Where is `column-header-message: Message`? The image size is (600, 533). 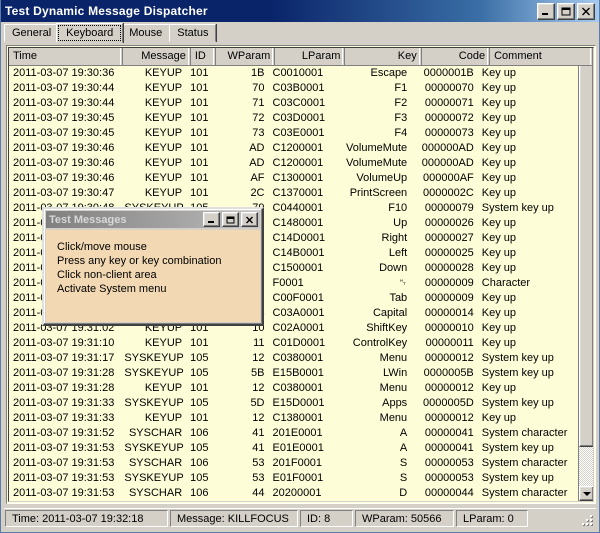
column-header-message: Message is located at coordinates (157, 56).